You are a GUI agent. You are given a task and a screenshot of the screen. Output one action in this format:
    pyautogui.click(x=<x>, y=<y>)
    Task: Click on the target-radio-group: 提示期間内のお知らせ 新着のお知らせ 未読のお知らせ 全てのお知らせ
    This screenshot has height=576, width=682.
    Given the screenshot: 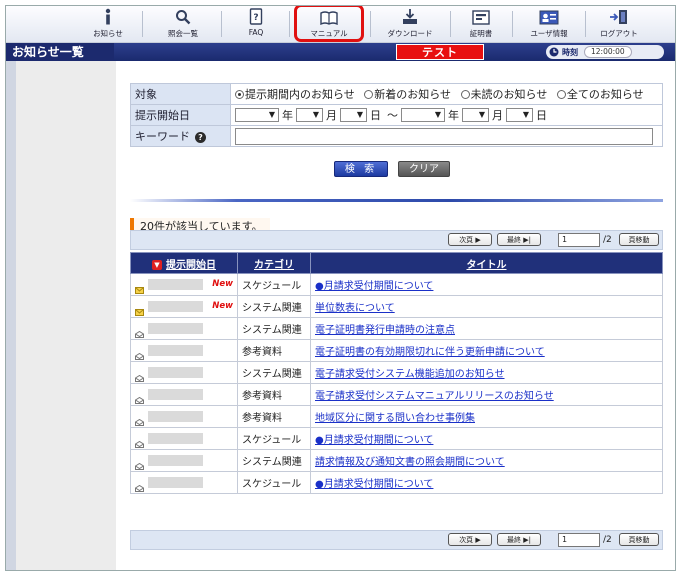 What is the action you would take?
    pyautogui.click(x=446, y=94)
    